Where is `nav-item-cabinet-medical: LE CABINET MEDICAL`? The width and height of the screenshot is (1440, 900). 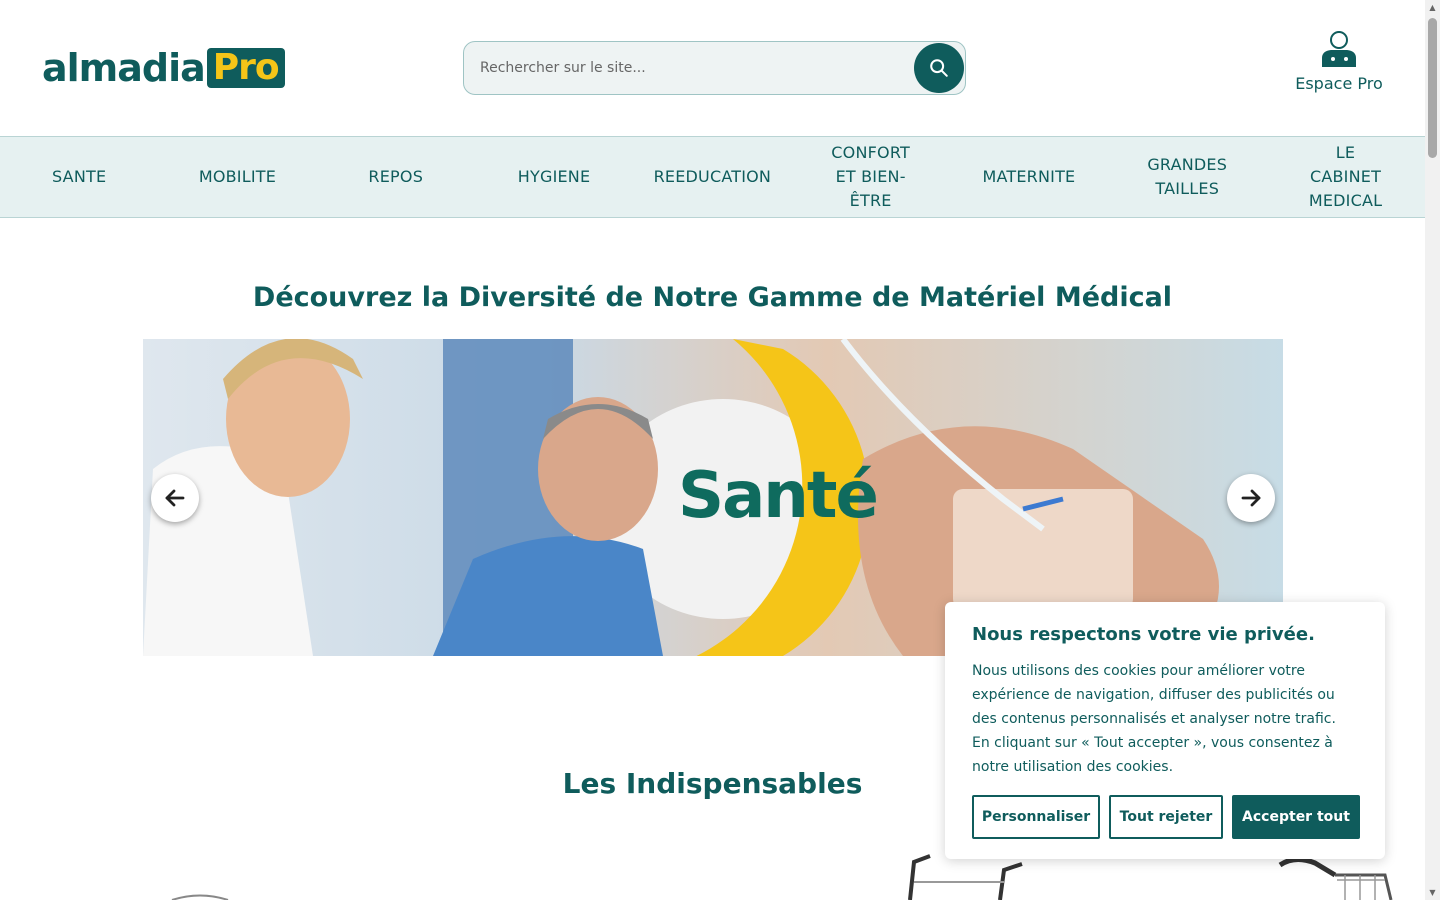
nav-item-cabinet-medical: LE CABINET MEDICAL is located at coordinates (1345, 177).